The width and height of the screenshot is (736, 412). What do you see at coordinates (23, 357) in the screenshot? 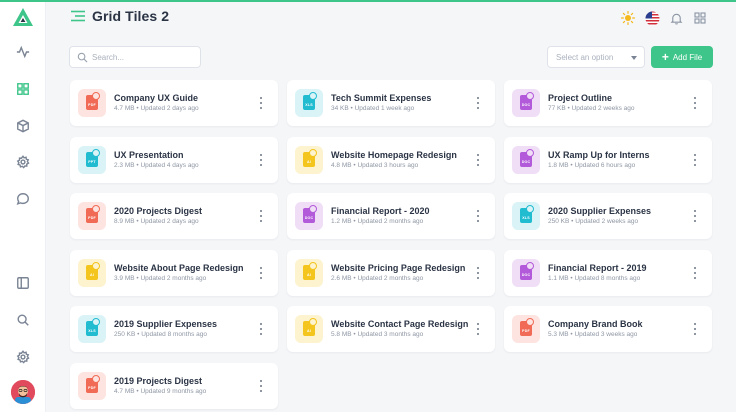
I see `sidebar-item-gear` at bounding box center [23, 357].